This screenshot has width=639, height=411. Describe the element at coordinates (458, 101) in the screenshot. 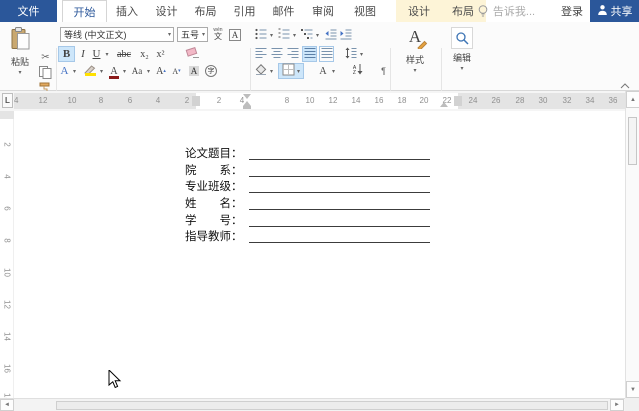

I see `right-margin-marker` at that location.